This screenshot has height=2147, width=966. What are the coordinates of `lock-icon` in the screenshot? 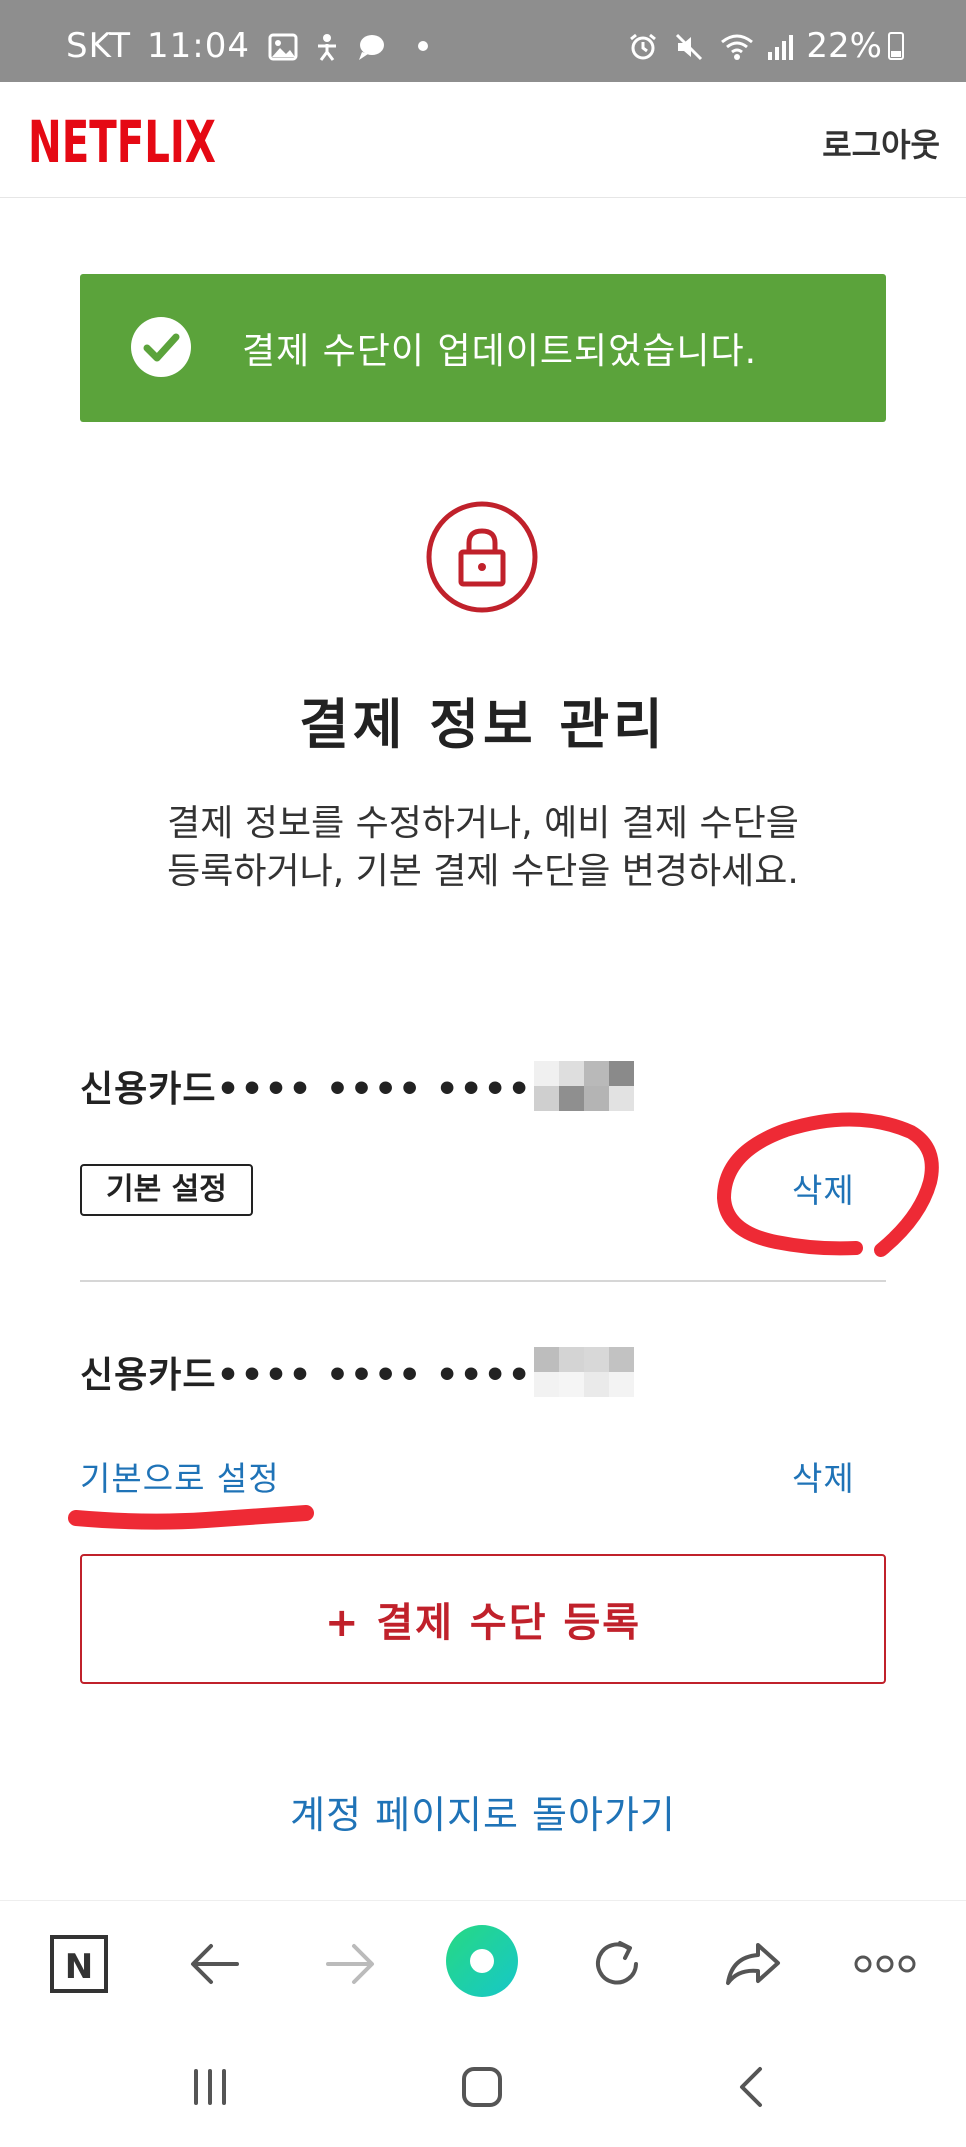 It's located at (482, 557).